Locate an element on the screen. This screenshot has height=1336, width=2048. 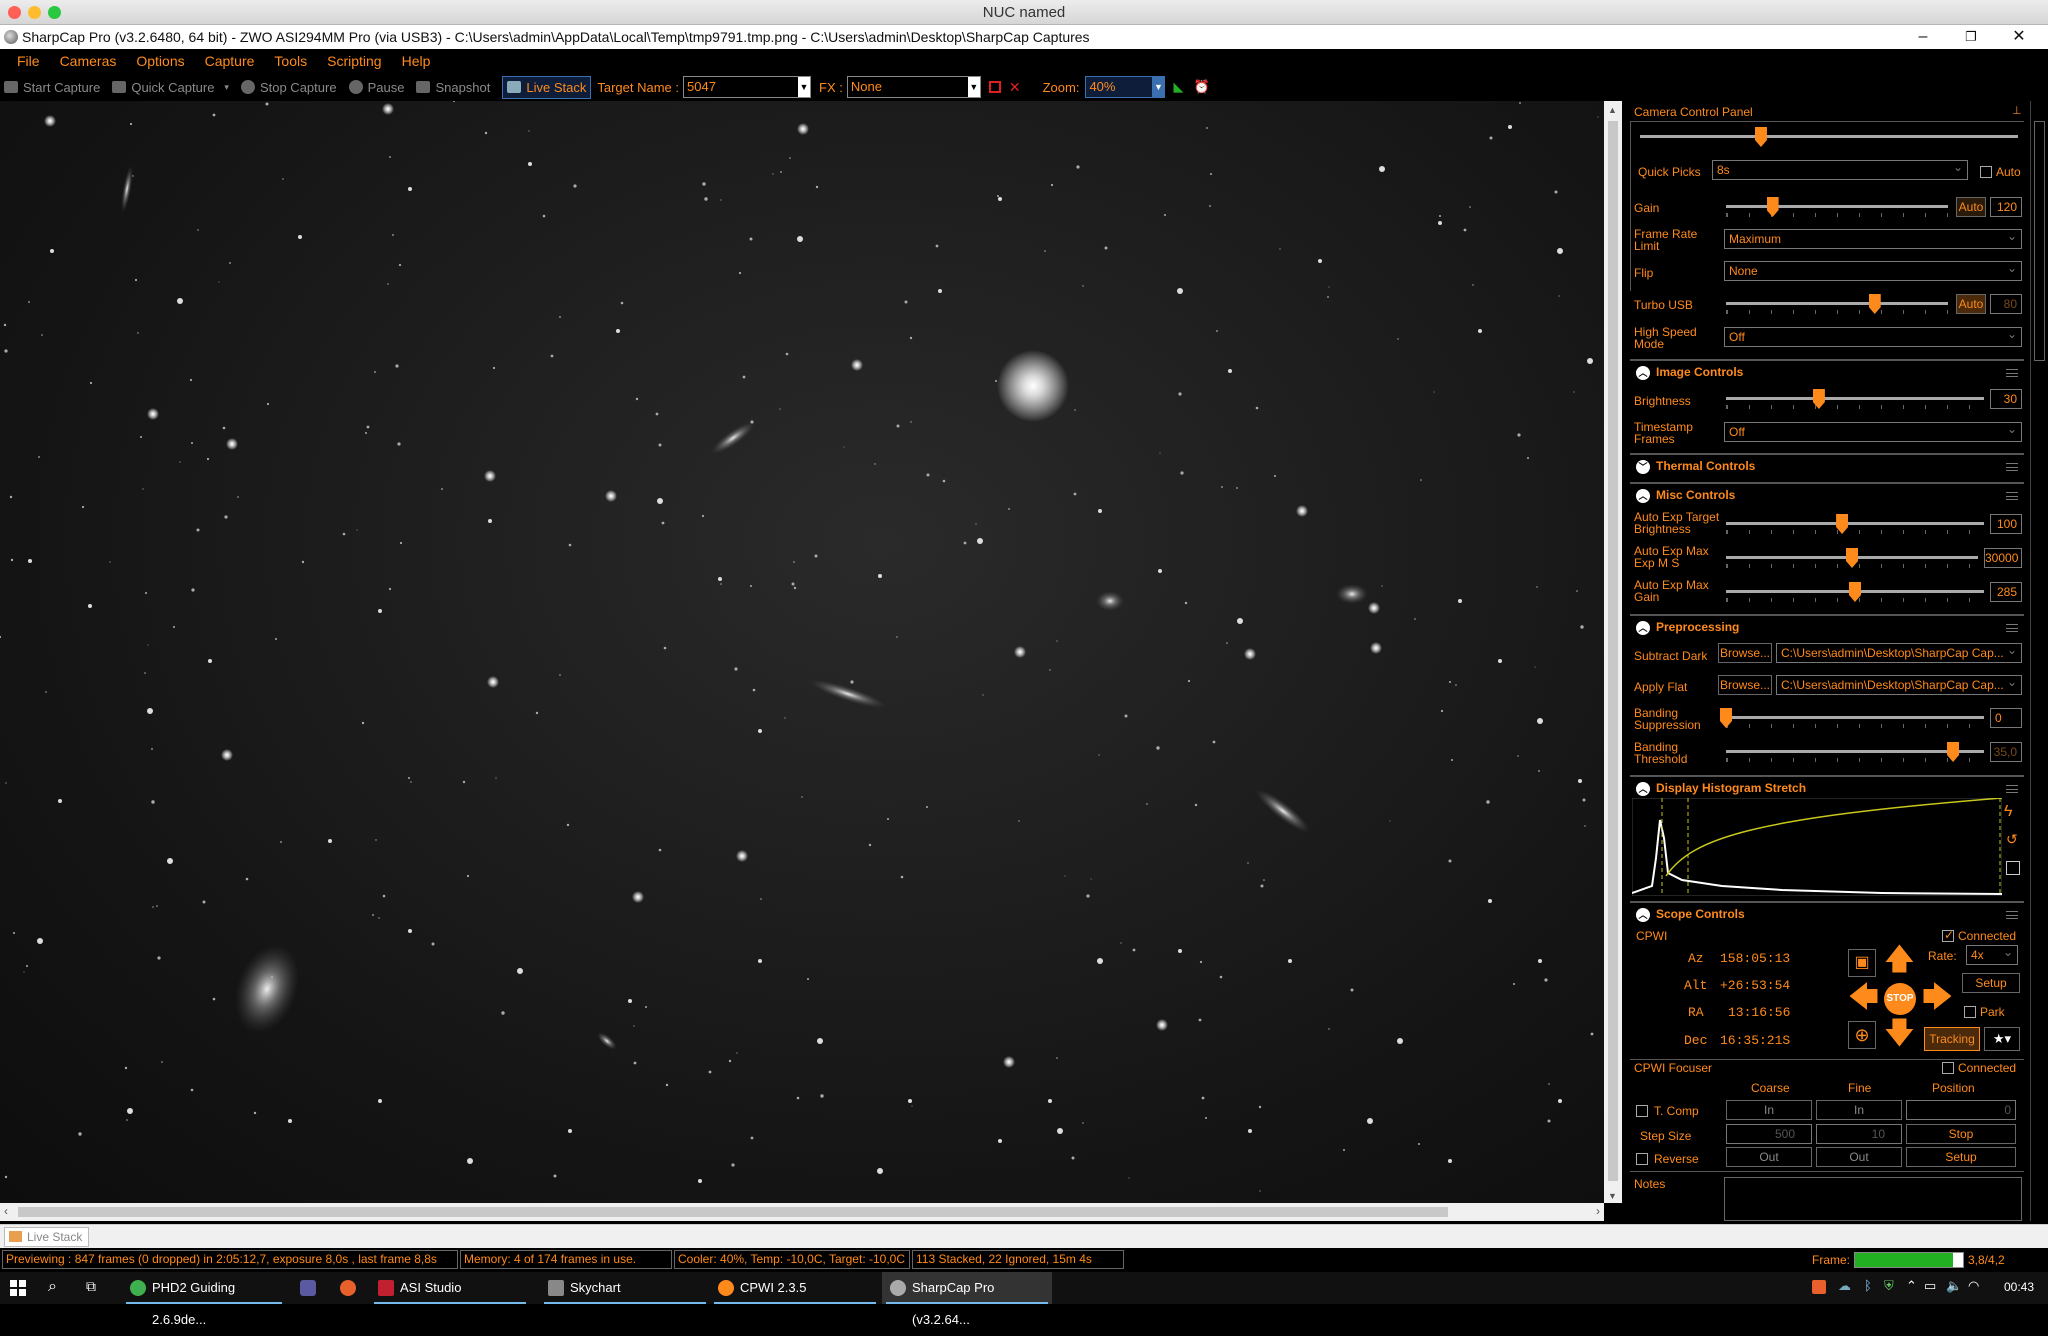
scroll-thumb is located at coordinates (1613, 651).